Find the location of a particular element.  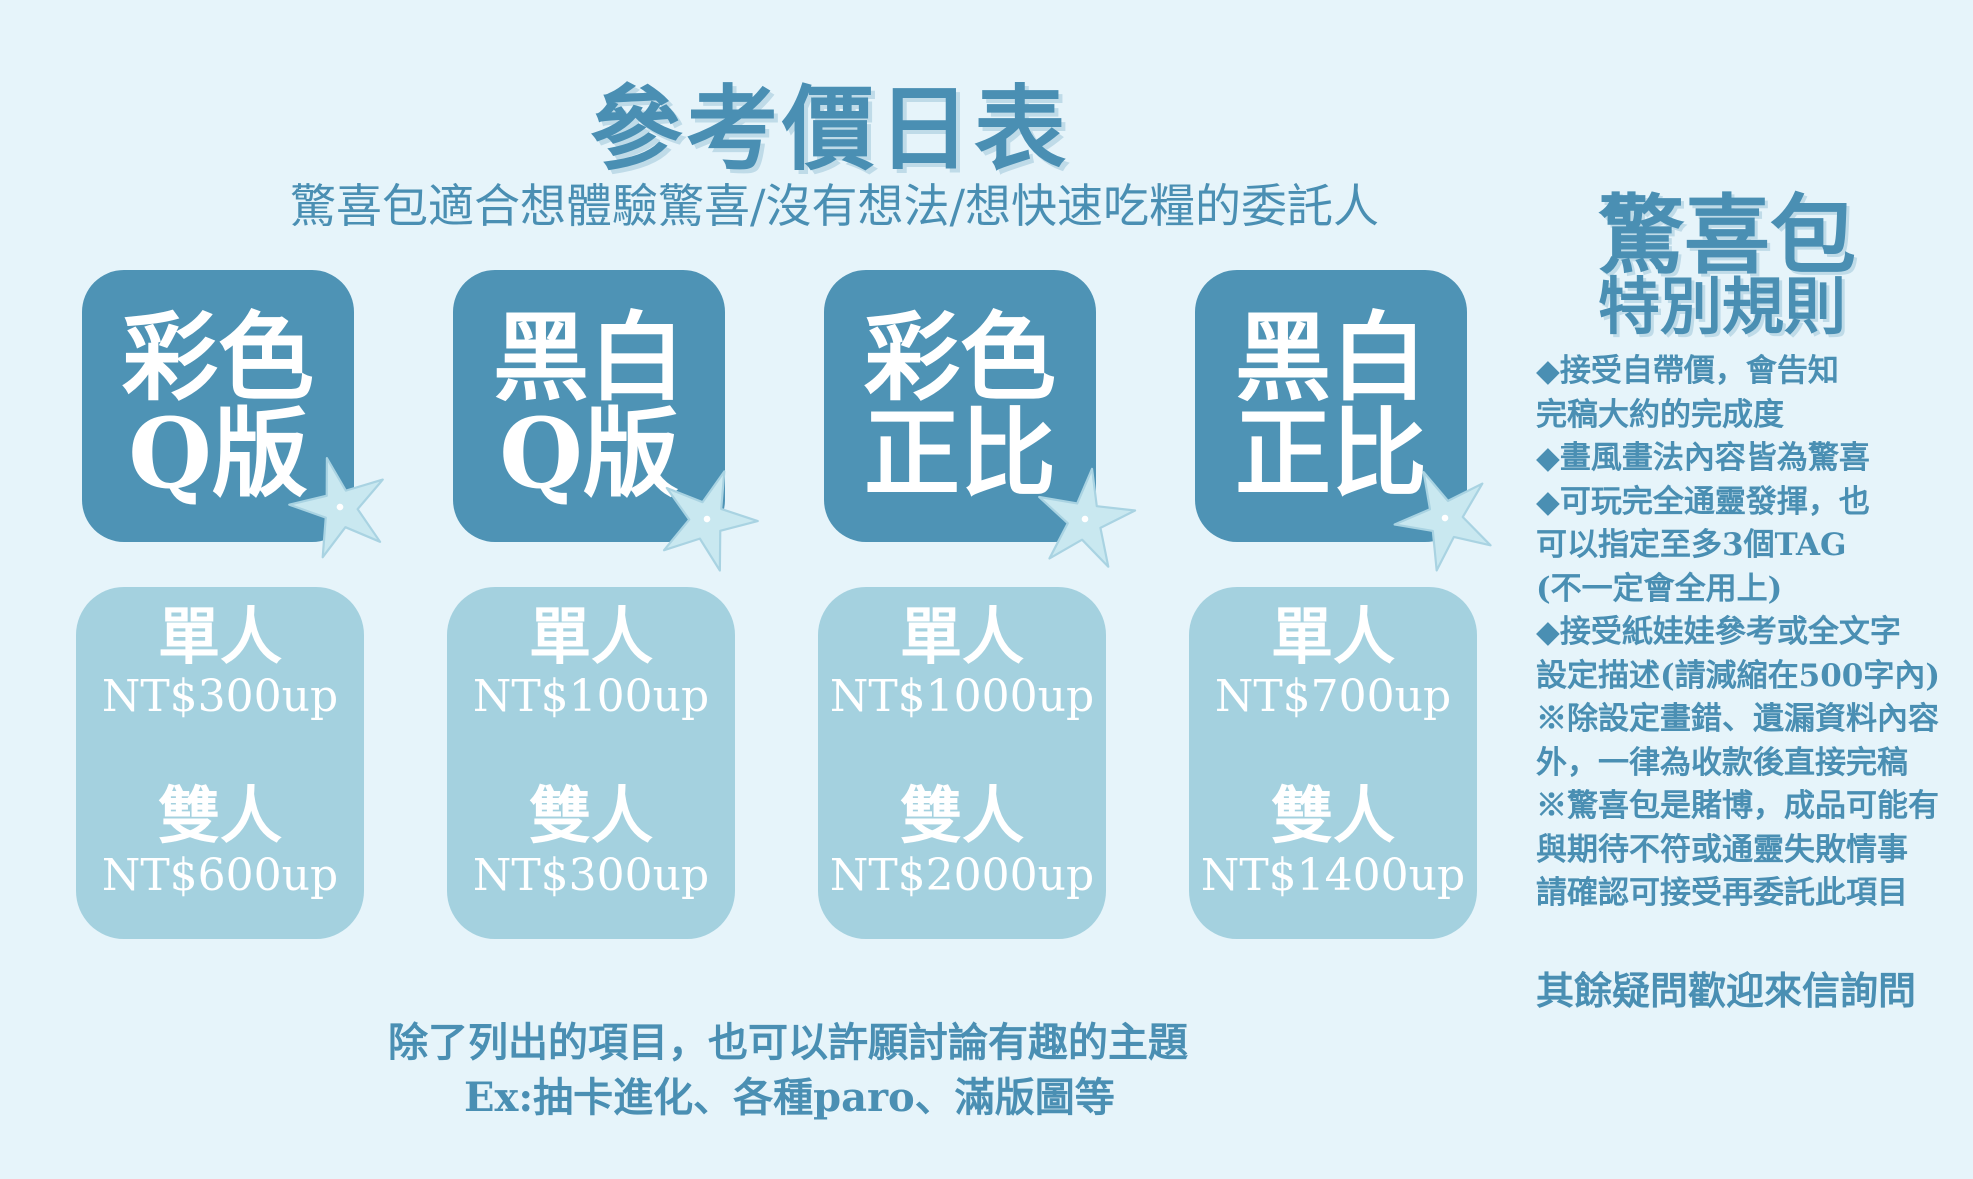

price-box: 單人 NT$1000up 雙人 NT$2000up is located at coordinates (962, 763).